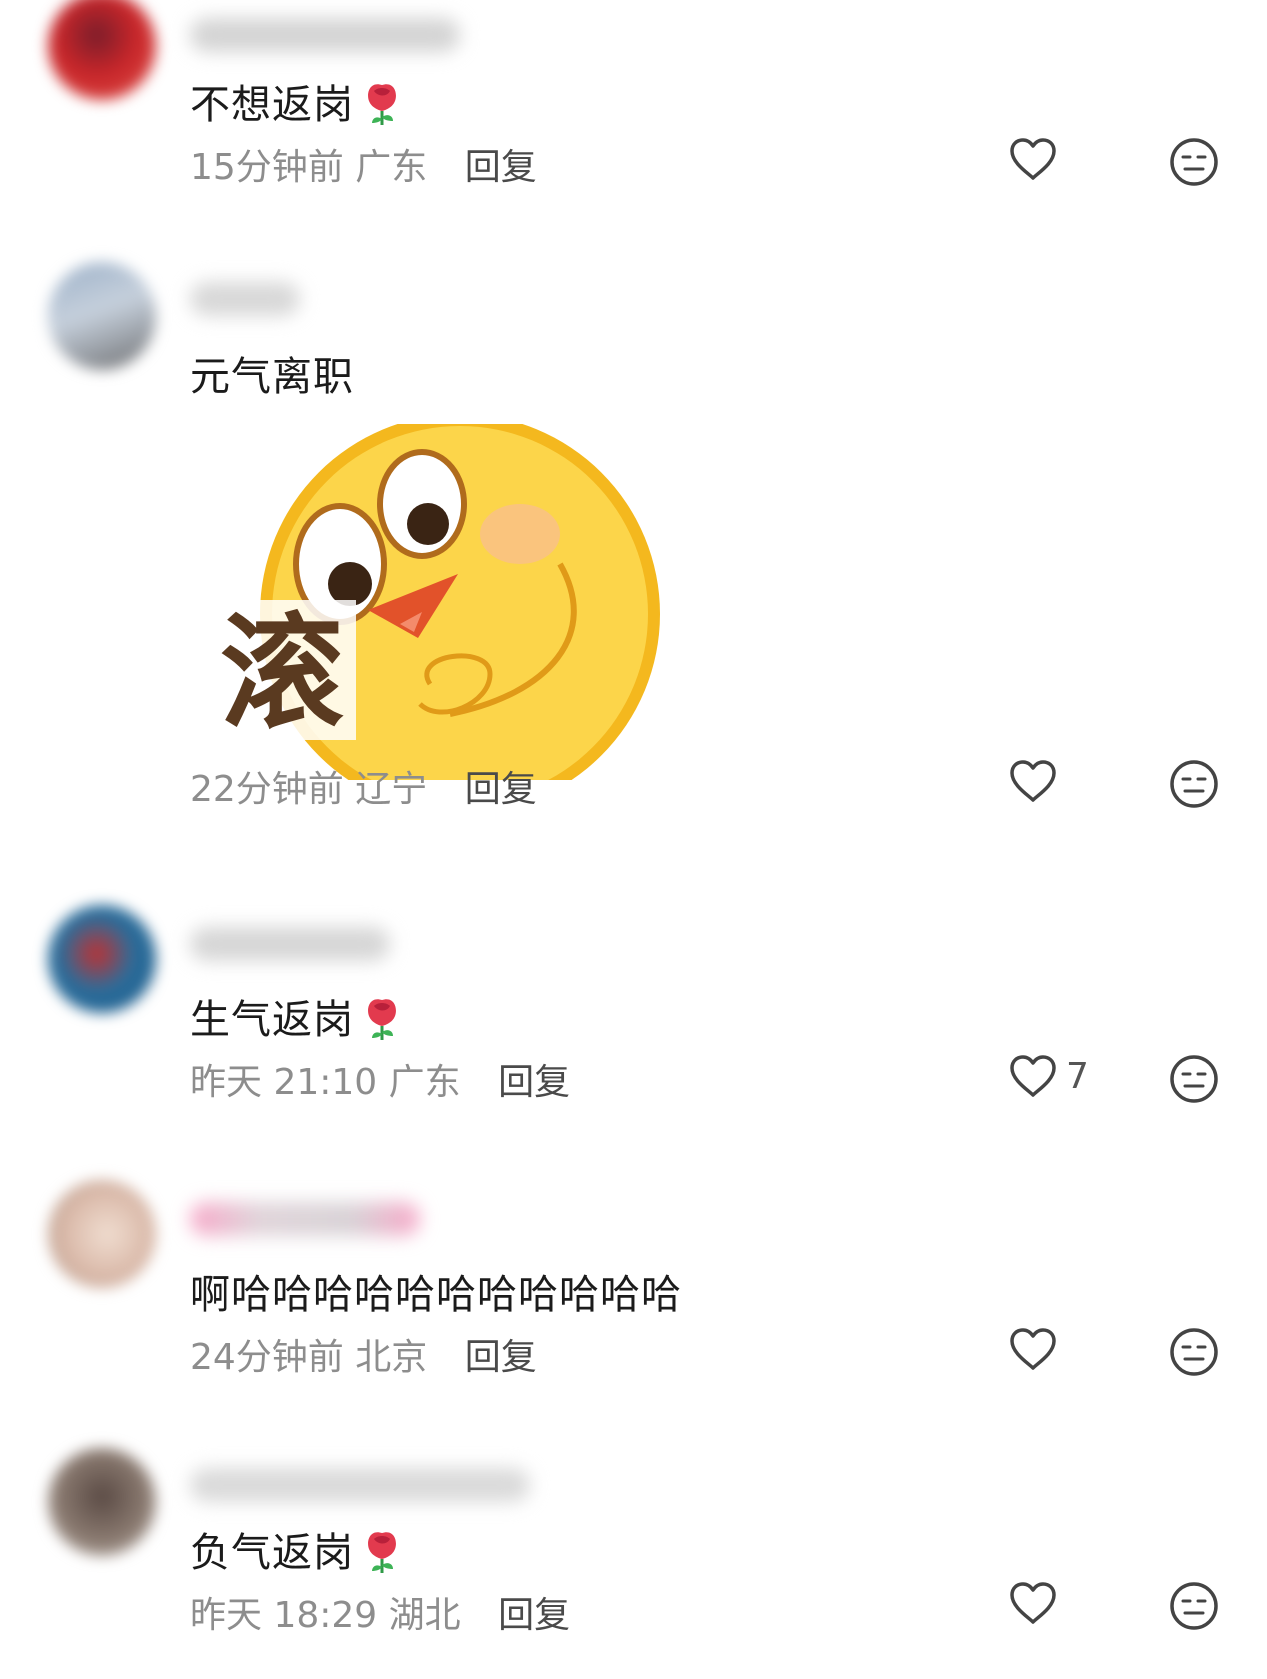  I want to click on comment-text: 负气返岗, so click(297, 1552).